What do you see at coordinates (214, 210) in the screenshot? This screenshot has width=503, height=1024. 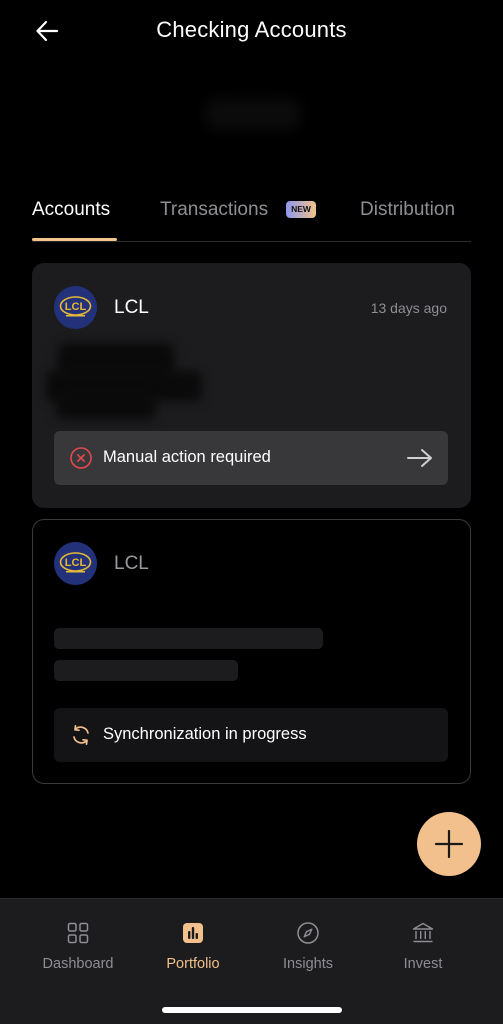 I see `tab-transactions: Transactions` at bounding box center [214, 210].